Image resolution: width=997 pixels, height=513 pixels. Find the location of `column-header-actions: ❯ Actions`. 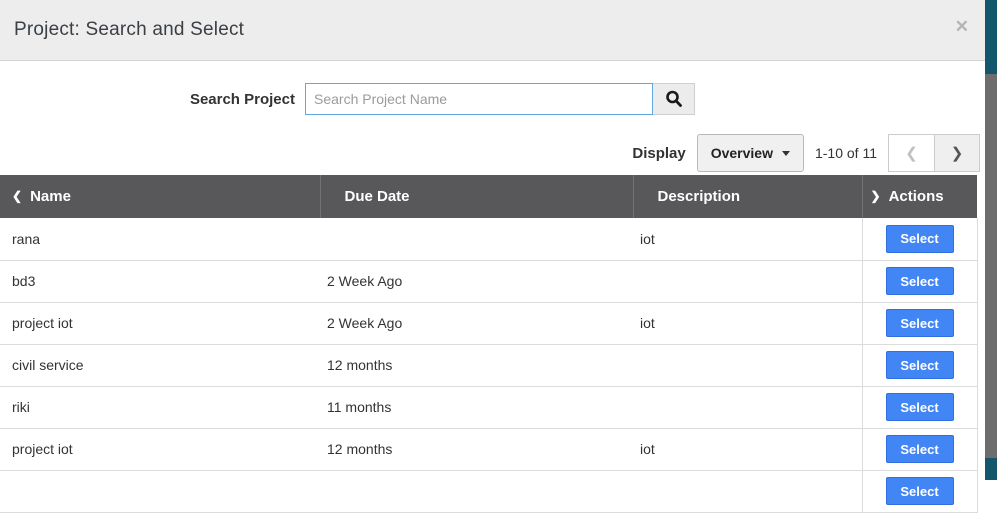

column-header-actions: ❯ Actions is located at coordinates (919, 196).